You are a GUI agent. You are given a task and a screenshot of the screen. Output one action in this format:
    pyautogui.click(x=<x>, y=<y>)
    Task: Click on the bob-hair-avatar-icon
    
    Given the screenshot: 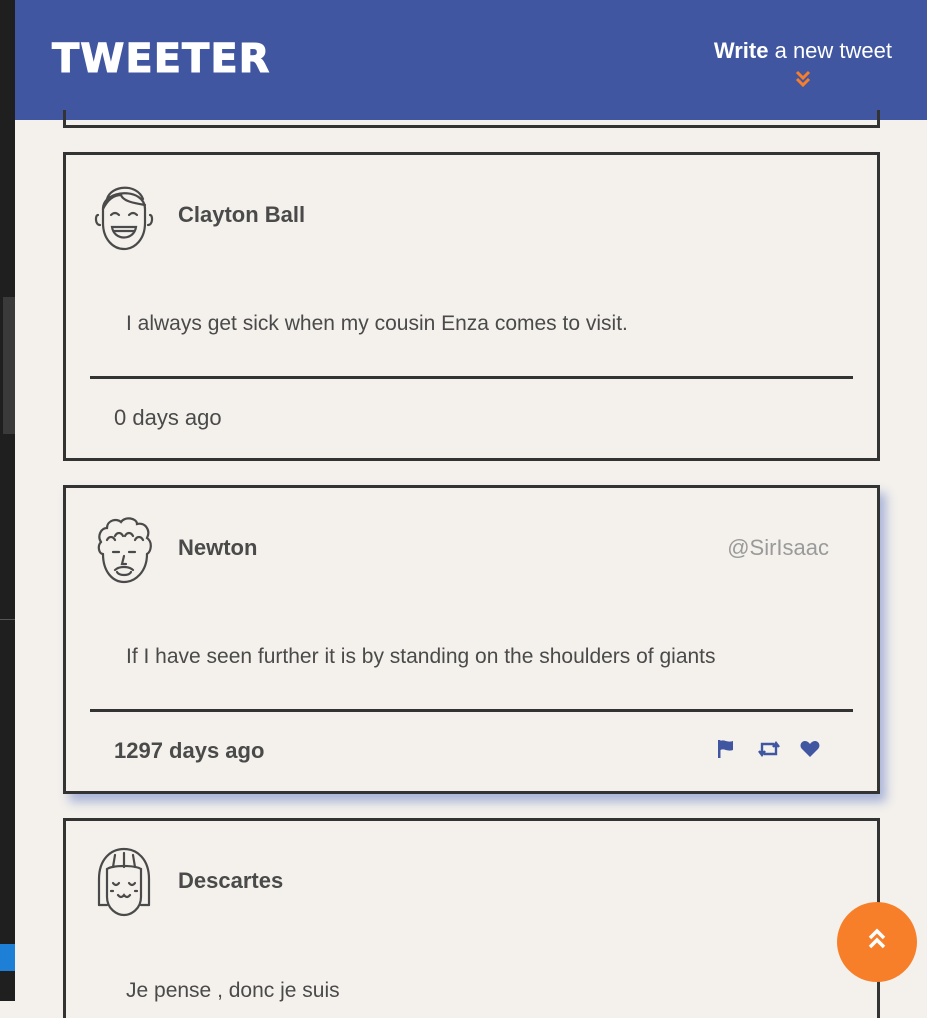 What is the action you would take?
    pyautogui.click(x=124, y=881)
    